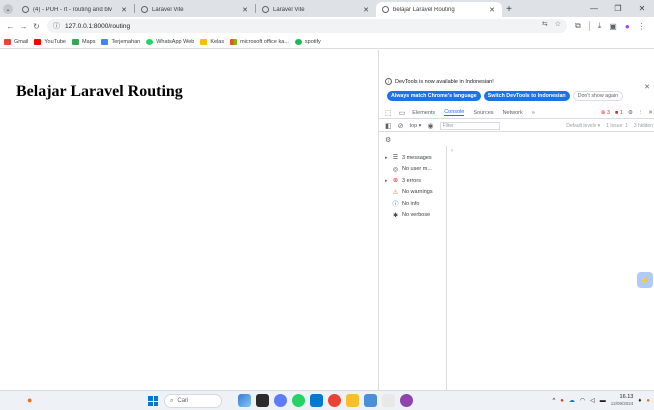  I want to click on devtools-close-icon: ✕, so click(650, 113).